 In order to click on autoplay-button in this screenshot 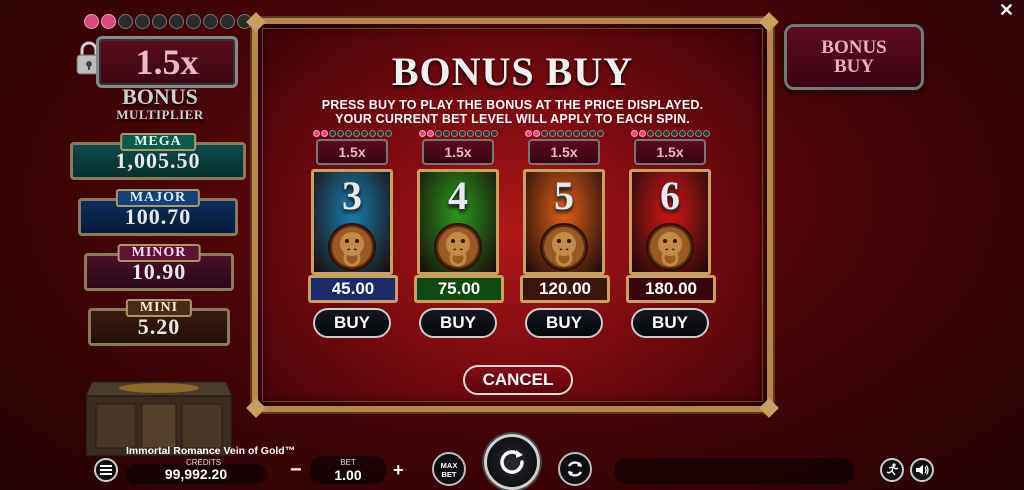, I will do `click(575, 469)`.